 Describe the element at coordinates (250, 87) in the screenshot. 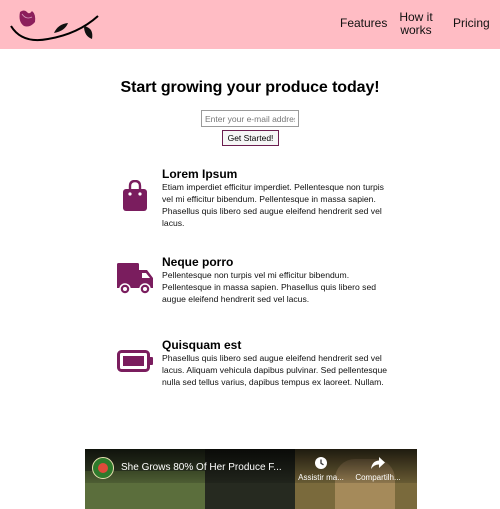

I see `hero-title: Start growing your produce today!` at that location.